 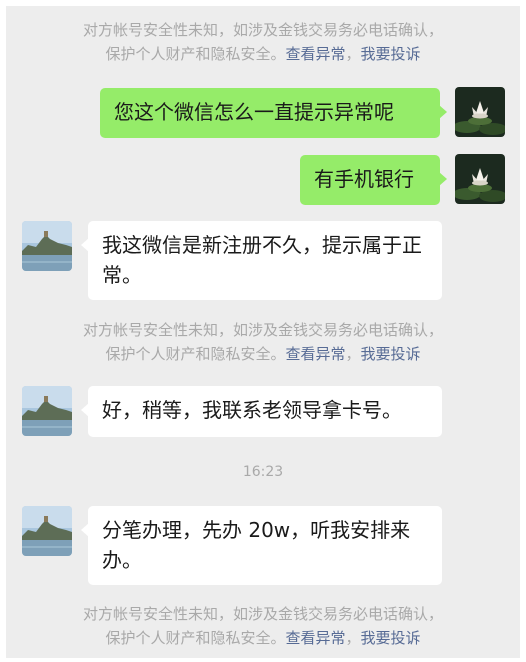 I want to click on message-bubble-incoming: 我这微信是新注册不久，提示属于正常。, so click(x=261, y=260).